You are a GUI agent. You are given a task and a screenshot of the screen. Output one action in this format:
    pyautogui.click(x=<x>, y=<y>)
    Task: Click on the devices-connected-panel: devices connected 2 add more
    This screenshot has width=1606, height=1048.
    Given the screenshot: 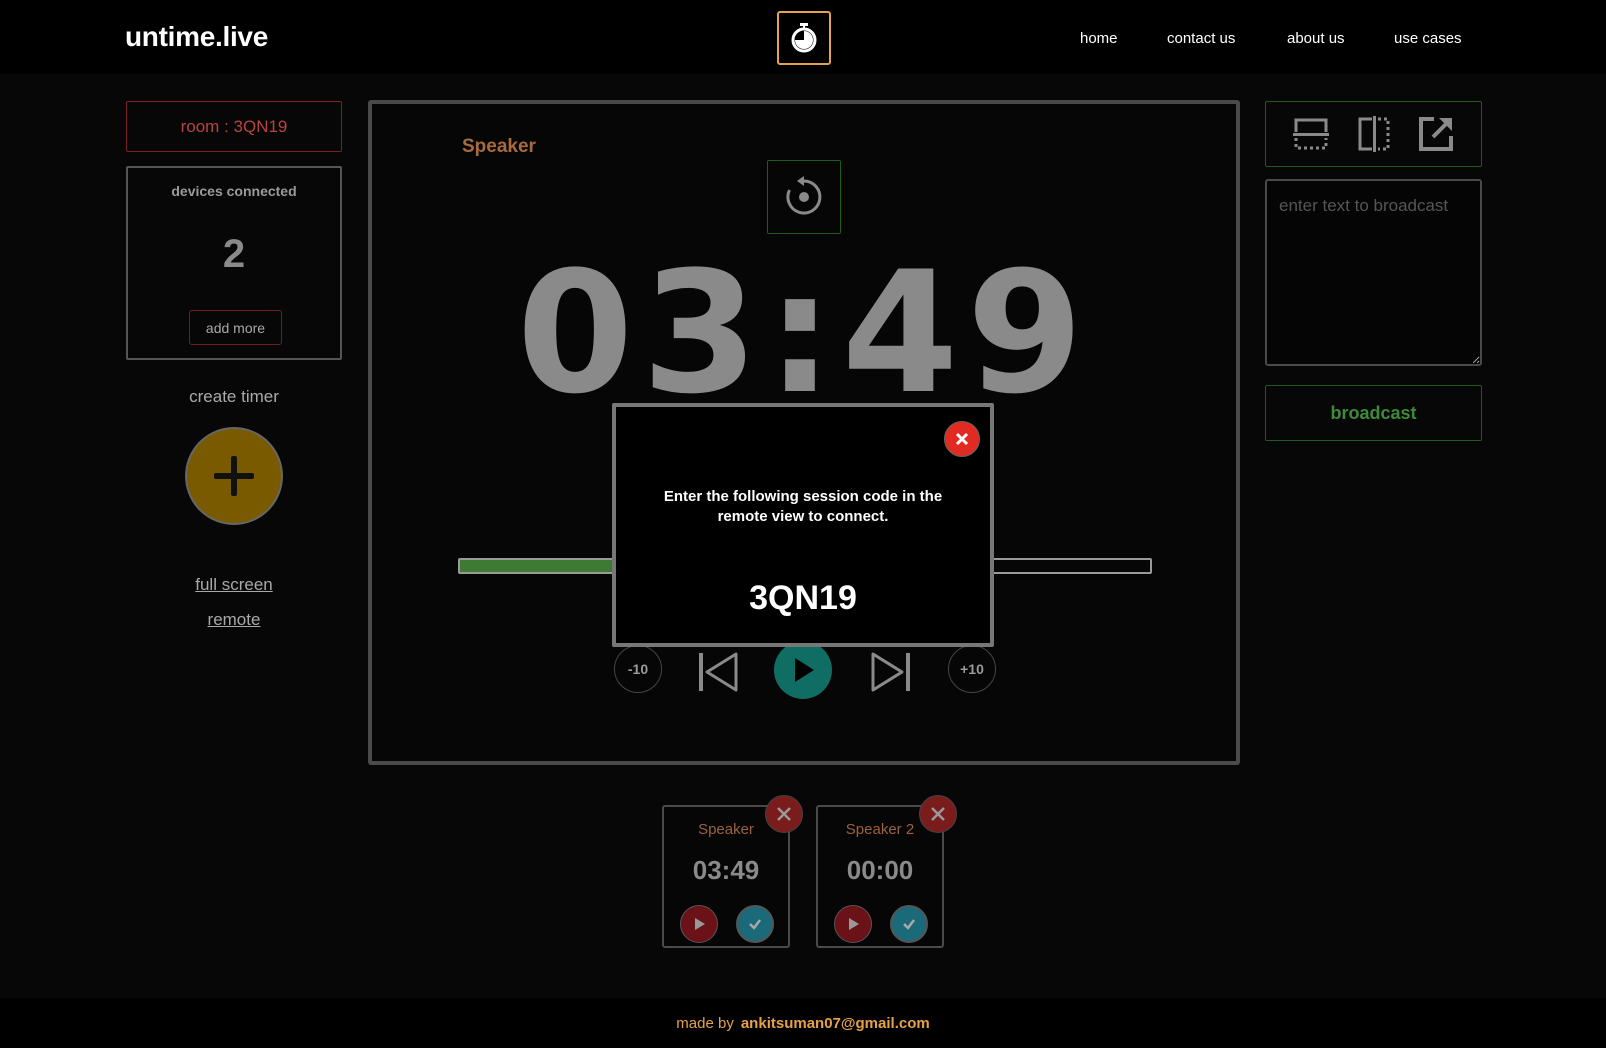 What is the action you would take?
    pyautogui.click(x=234, y=263)
    